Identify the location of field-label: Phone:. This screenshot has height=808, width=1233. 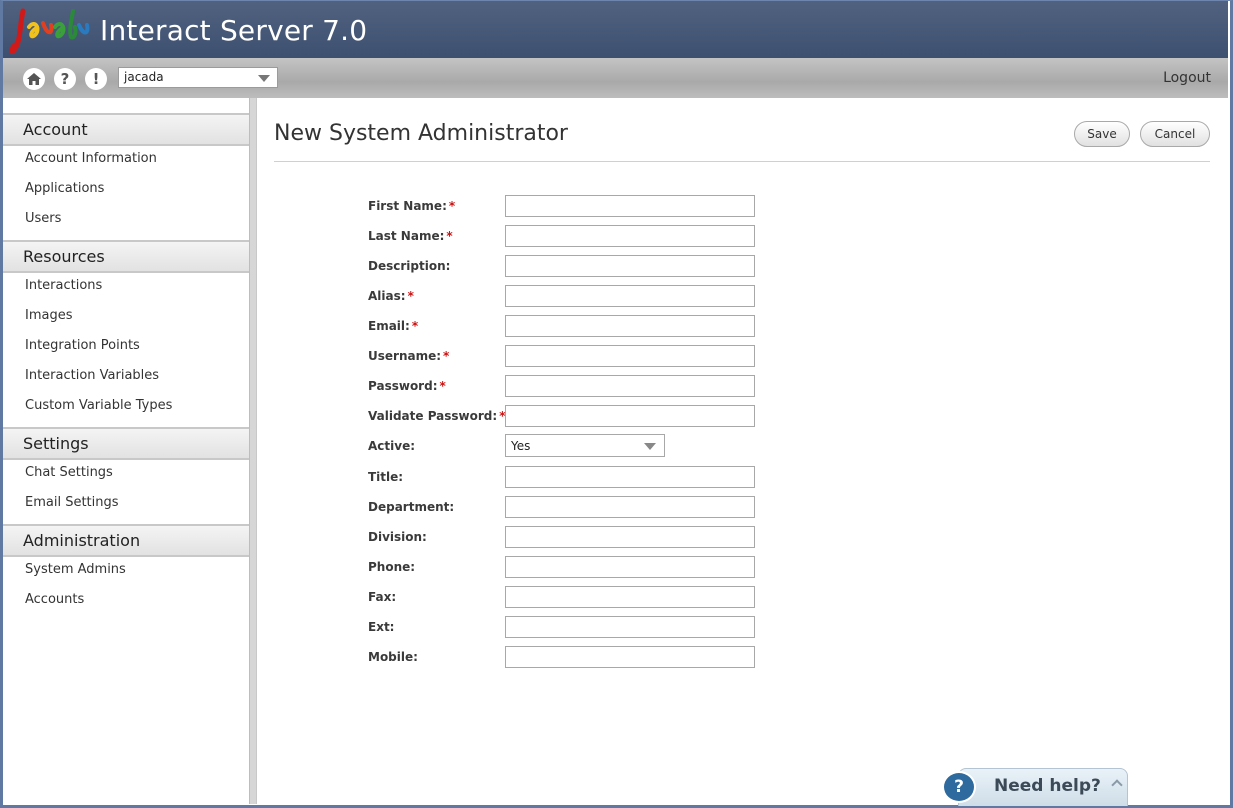
(392, 567).